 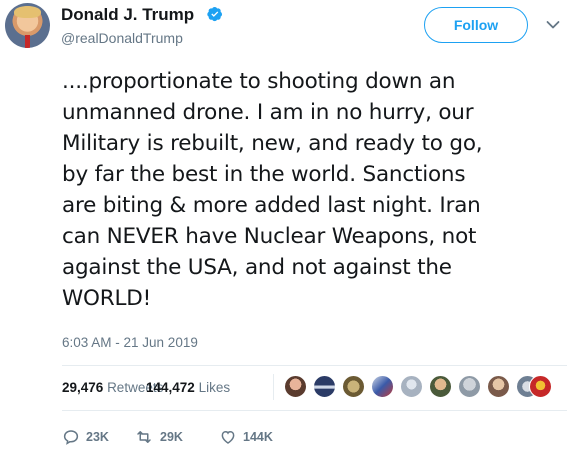 What do you see at coordinates (258, 437) in the screenshot?
I see `like-count: 144K` at bounding box center [258, 437].